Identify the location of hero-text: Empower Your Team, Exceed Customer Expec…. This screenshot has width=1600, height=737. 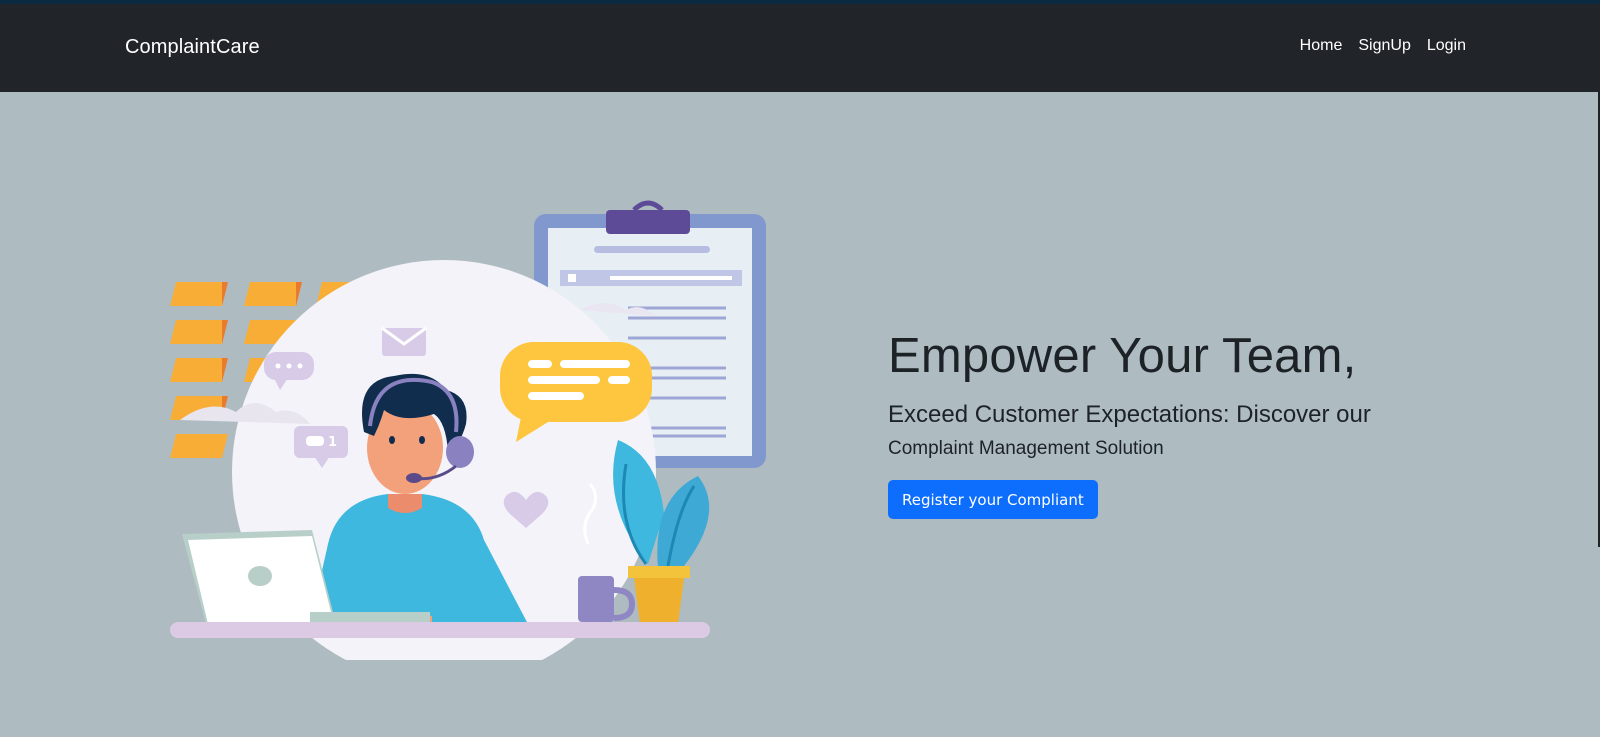
(1188, 424).